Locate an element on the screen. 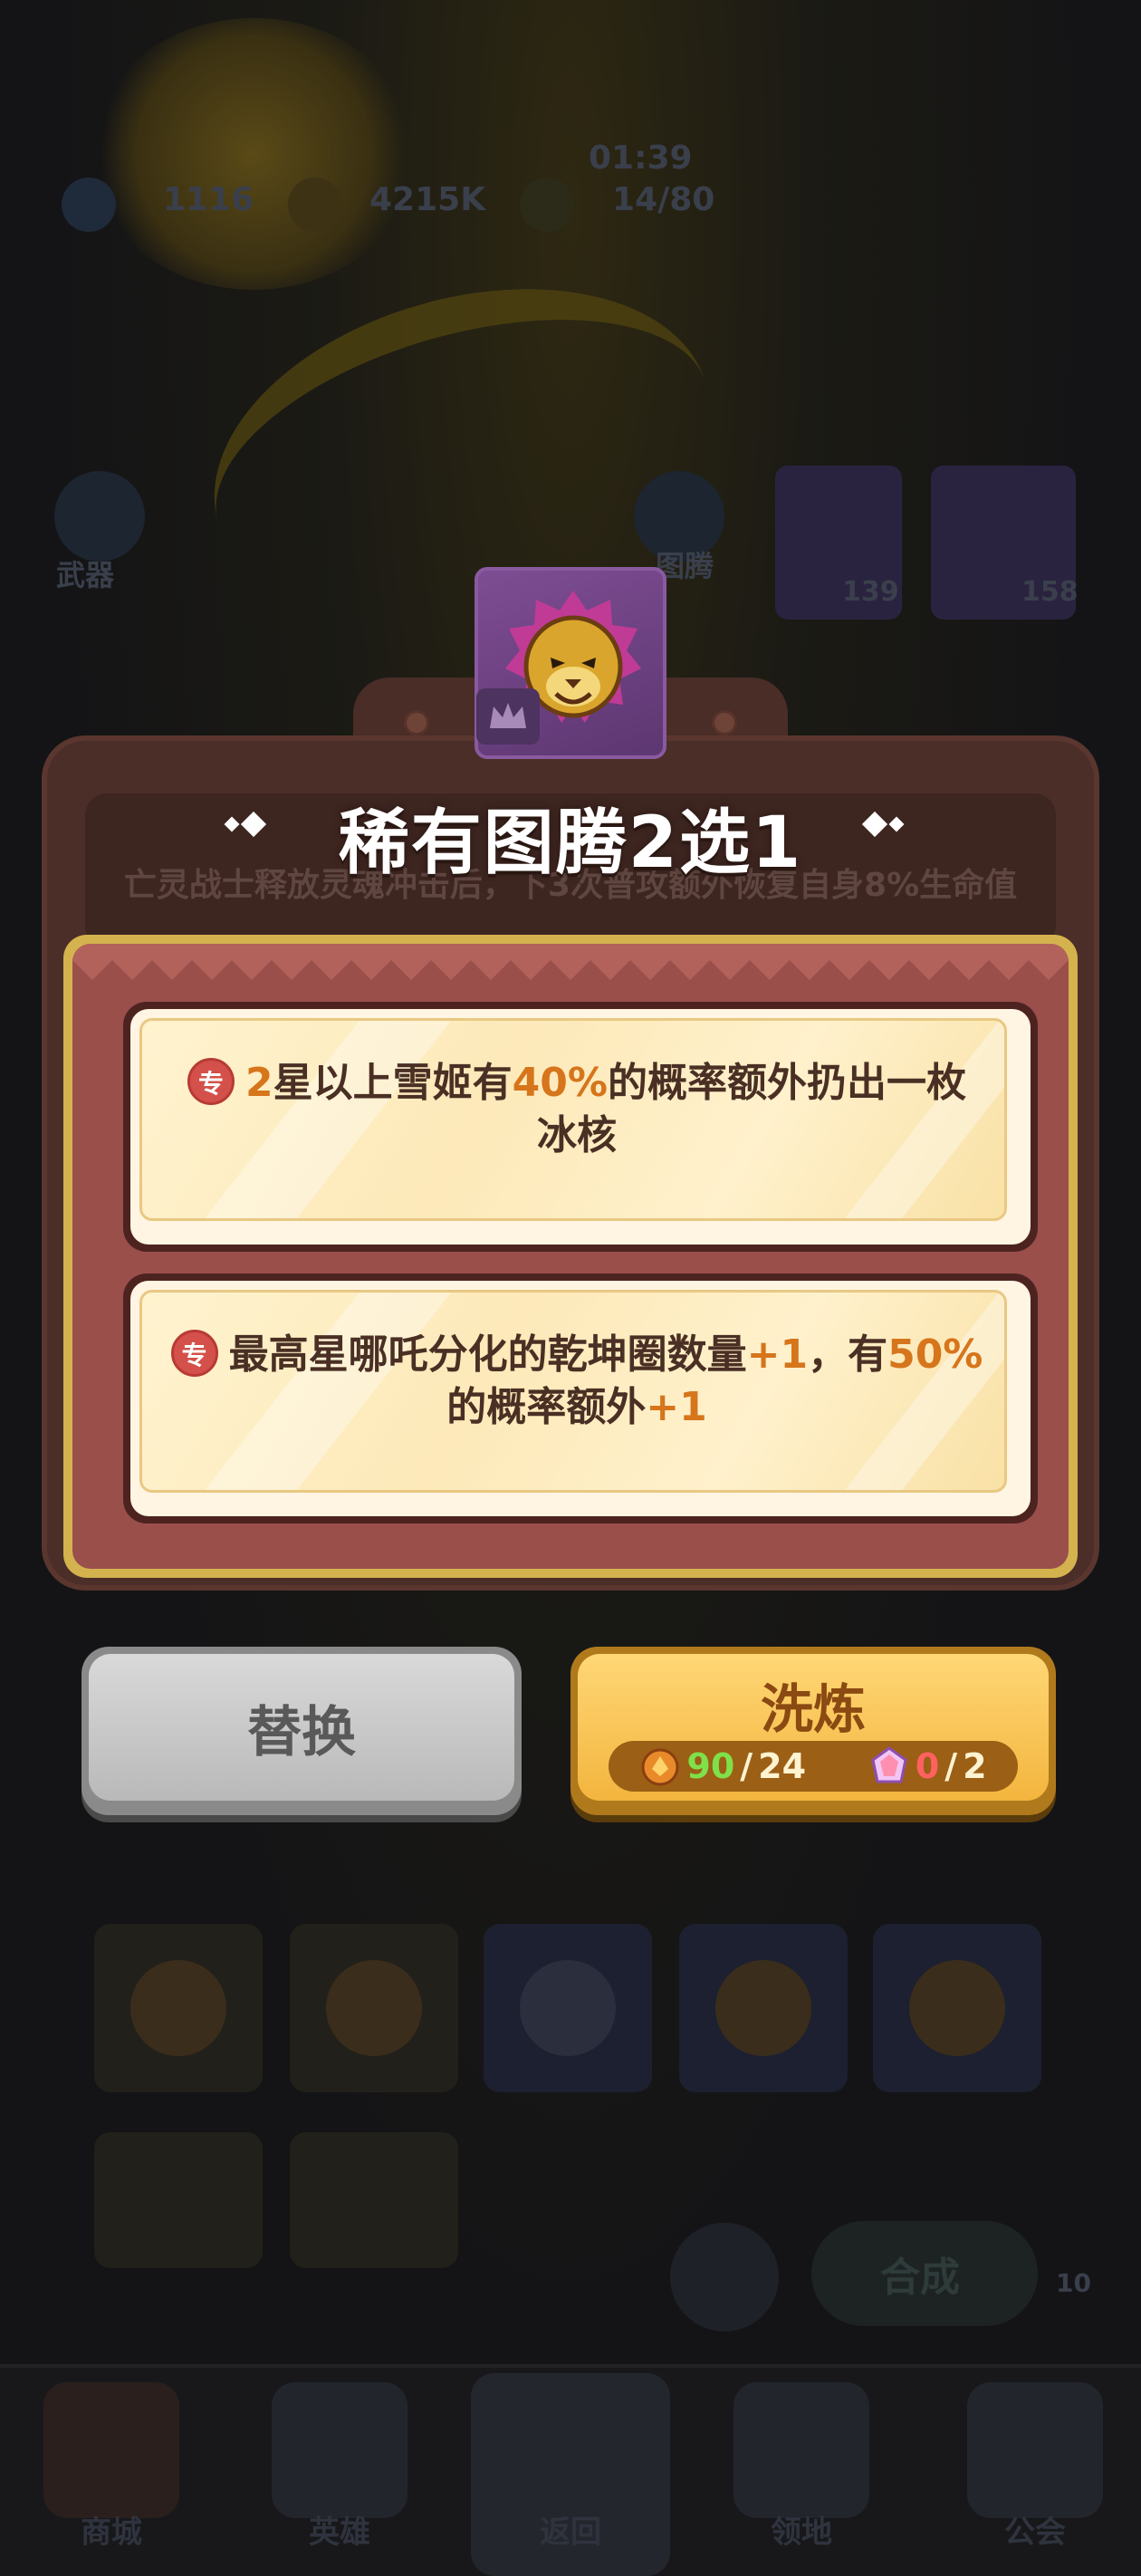 This screenshot has height=2576, width=1141. refine-cost-bar: 90/24 0/2 is located at coordinates (813, 1766).